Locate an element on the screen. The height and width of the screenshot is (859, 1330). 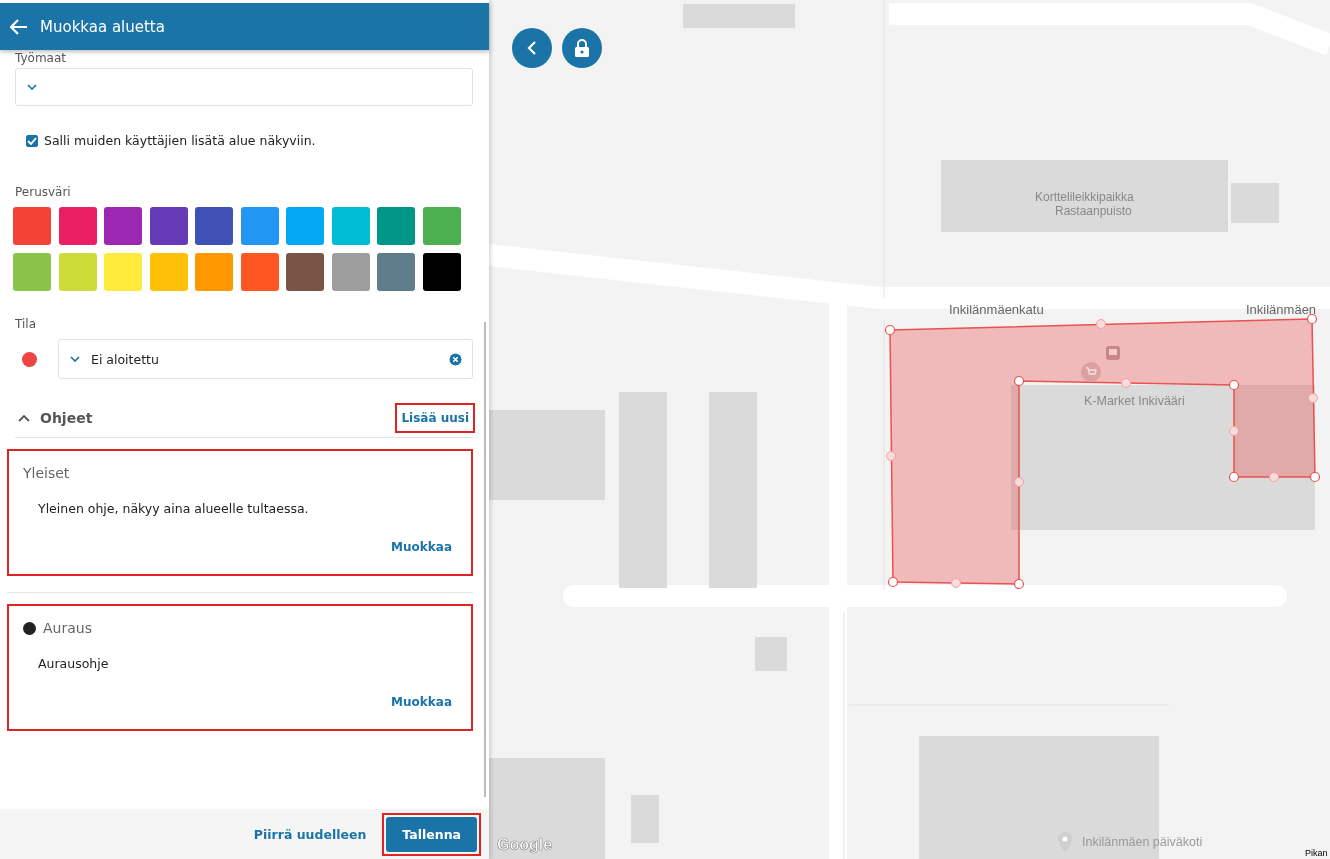
map-attribution: Pikan is located at coordinates (1316, 853).